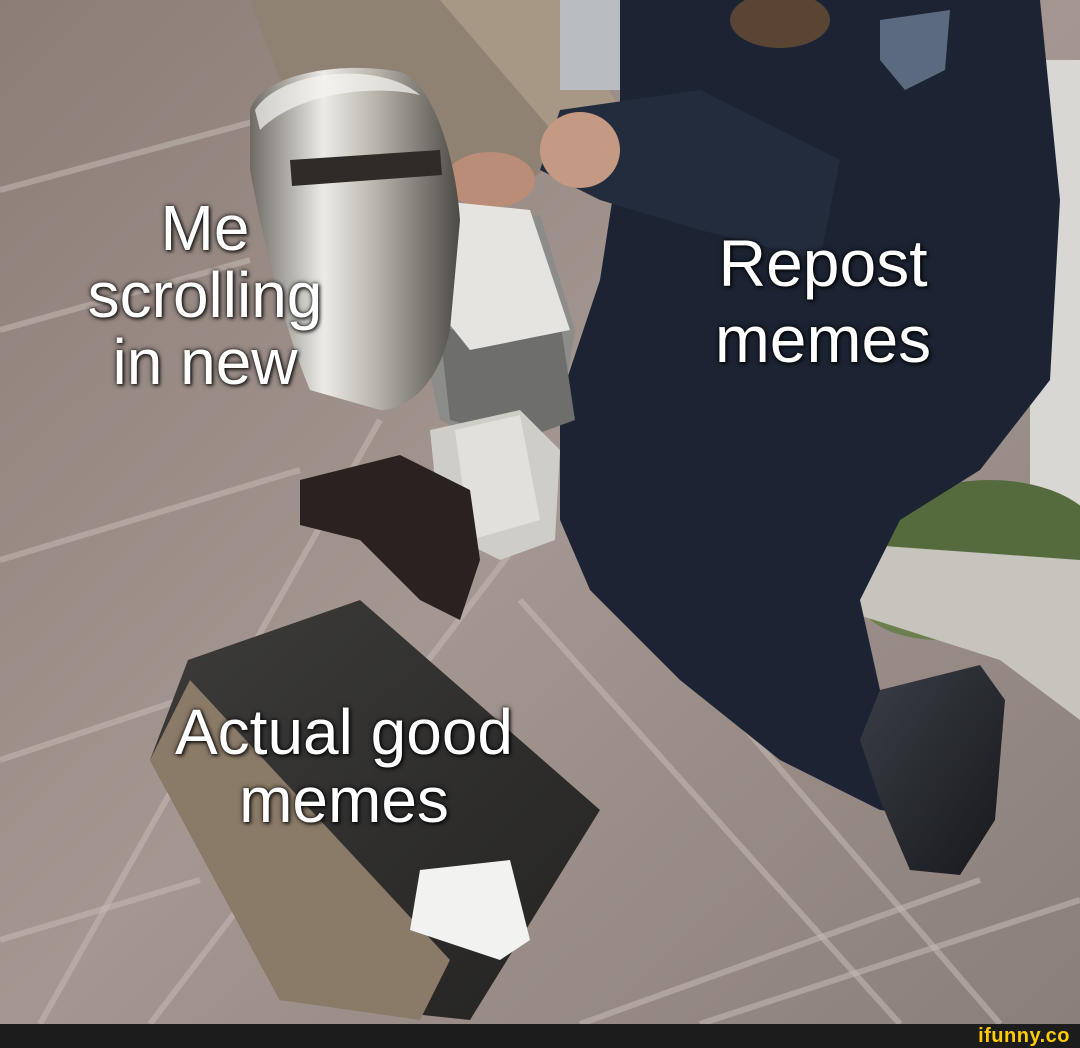 Image resolution: width=1080 pixels, height=1048 pixels. I want to click on caption-actual-good-memes: Actual good memes, so click(344, 768).